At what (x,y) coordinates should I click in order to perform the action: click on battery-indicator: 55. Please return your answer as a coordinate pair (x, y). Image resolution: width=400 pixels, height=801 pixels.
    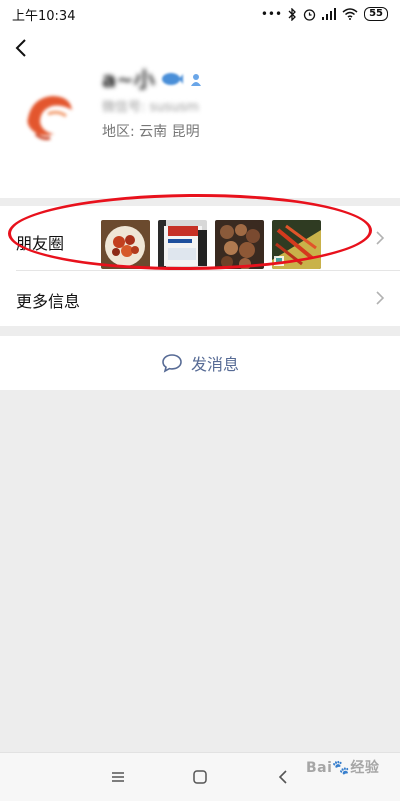
    Looking at the image, I should click on (376, 14).